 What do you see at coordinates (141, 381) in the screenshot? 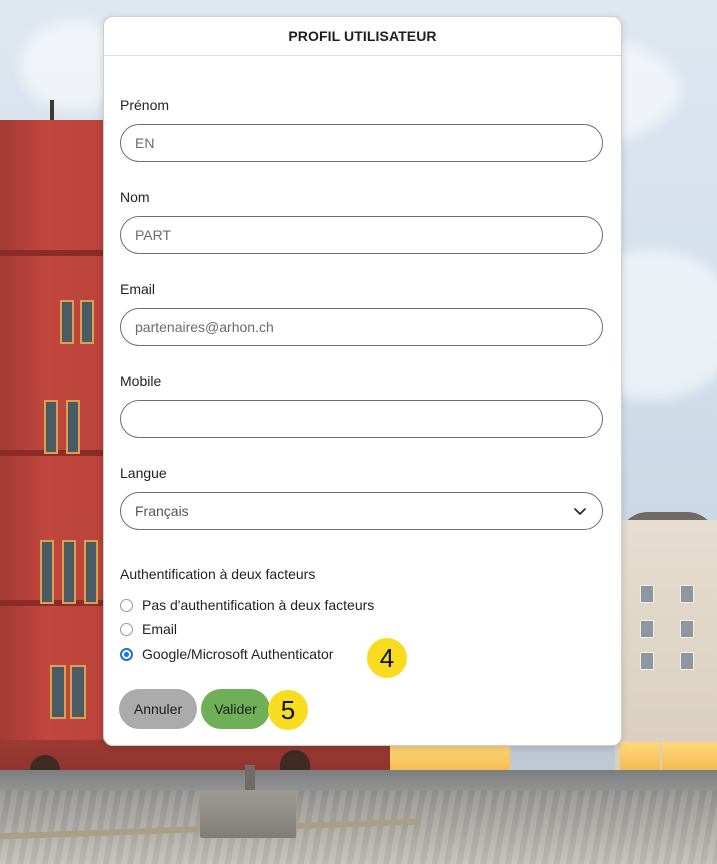
I see `mobile-label: Mobile` at bounding box center [141, 381].